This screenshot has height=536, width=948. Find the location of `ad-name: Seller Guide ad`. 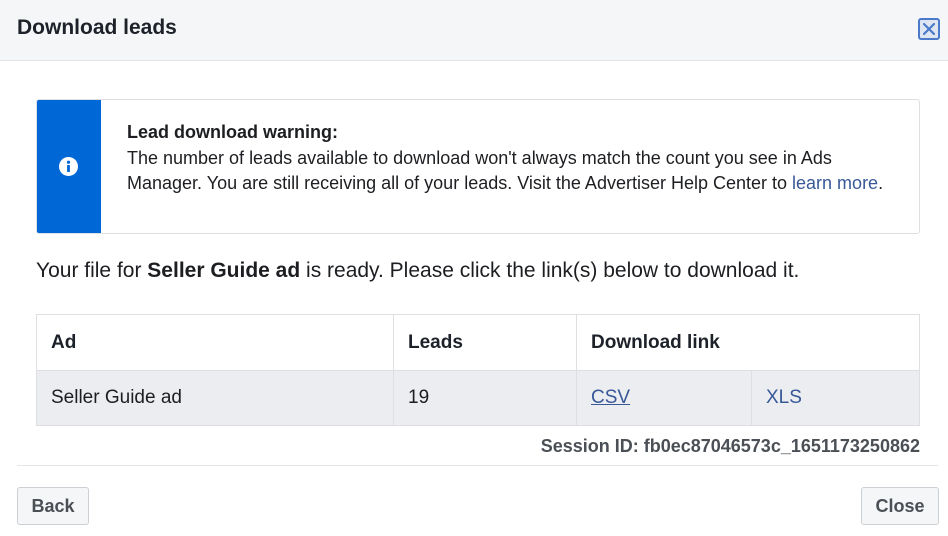

ad-name: Seller Guide ad is located at coordinates (224, 270).